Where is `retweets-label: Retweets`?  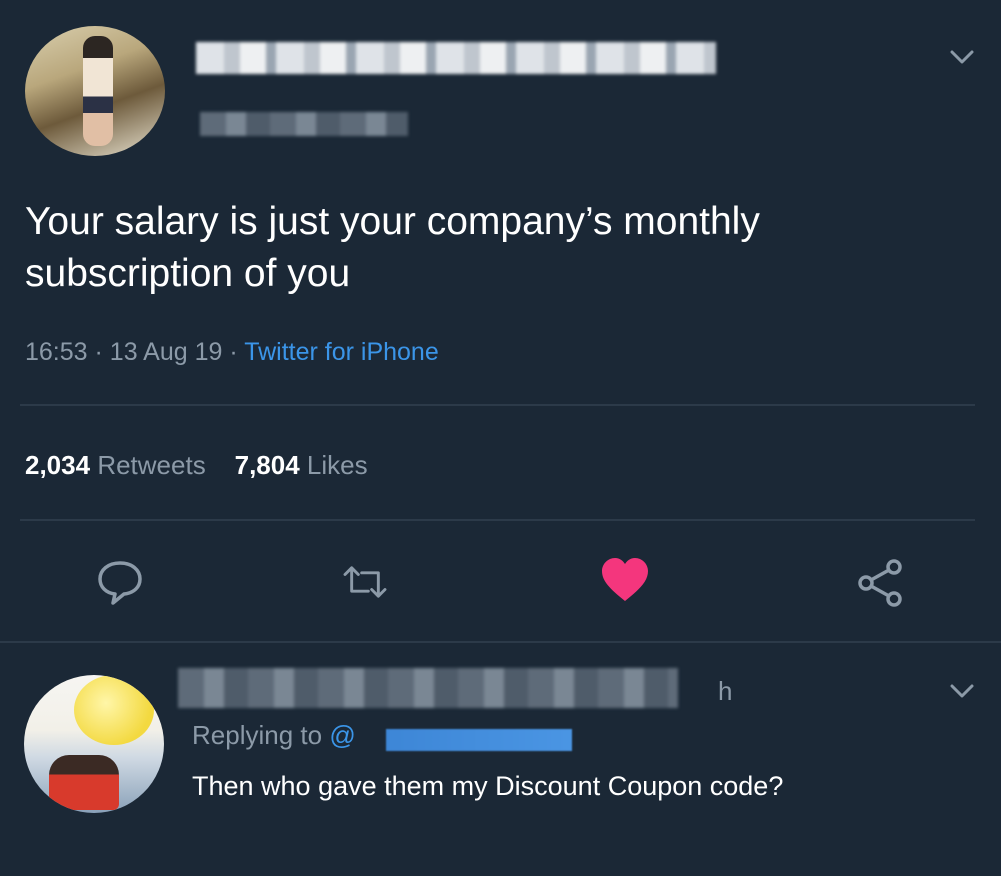 retweets-label: Retweets is located at coordinates (151, 465).